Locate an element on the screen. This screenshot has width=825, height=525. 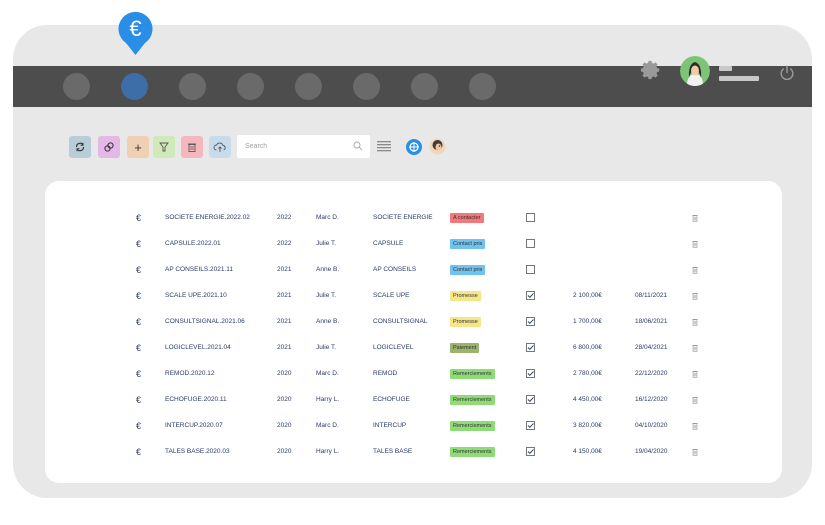
avatar is located at coordinates (695, 71).